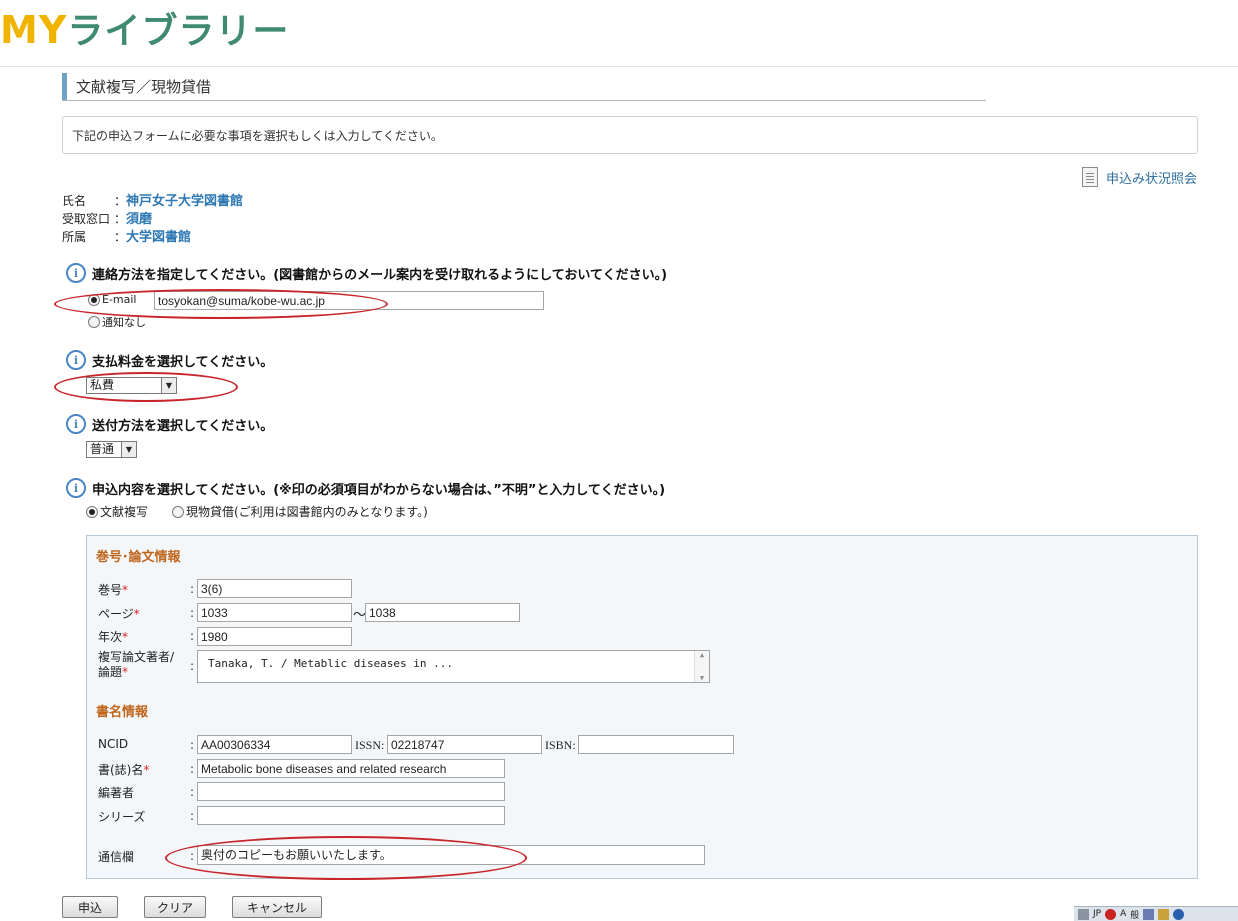 This screenshot has width=1238, height=921. What do you see at coordinates (701, 666) in the screenshot?
I see `textarea-scrollbar: ▲ ▼` at bounding box center [701, 666].